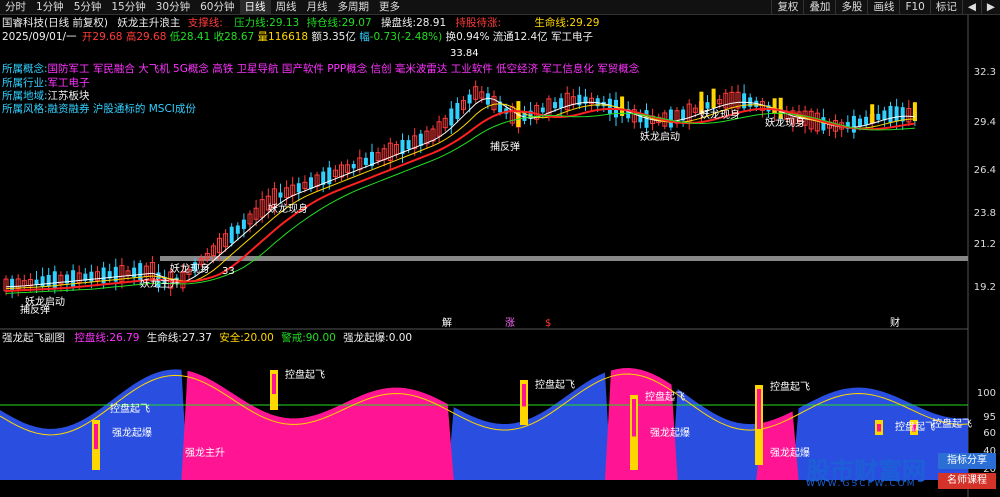 Image resolution: width=1000 pixels, height=497 pixels. Describe the element at coordinates (990, 7) in the screenshot. I see `tool-button-7: ▶` at that location.